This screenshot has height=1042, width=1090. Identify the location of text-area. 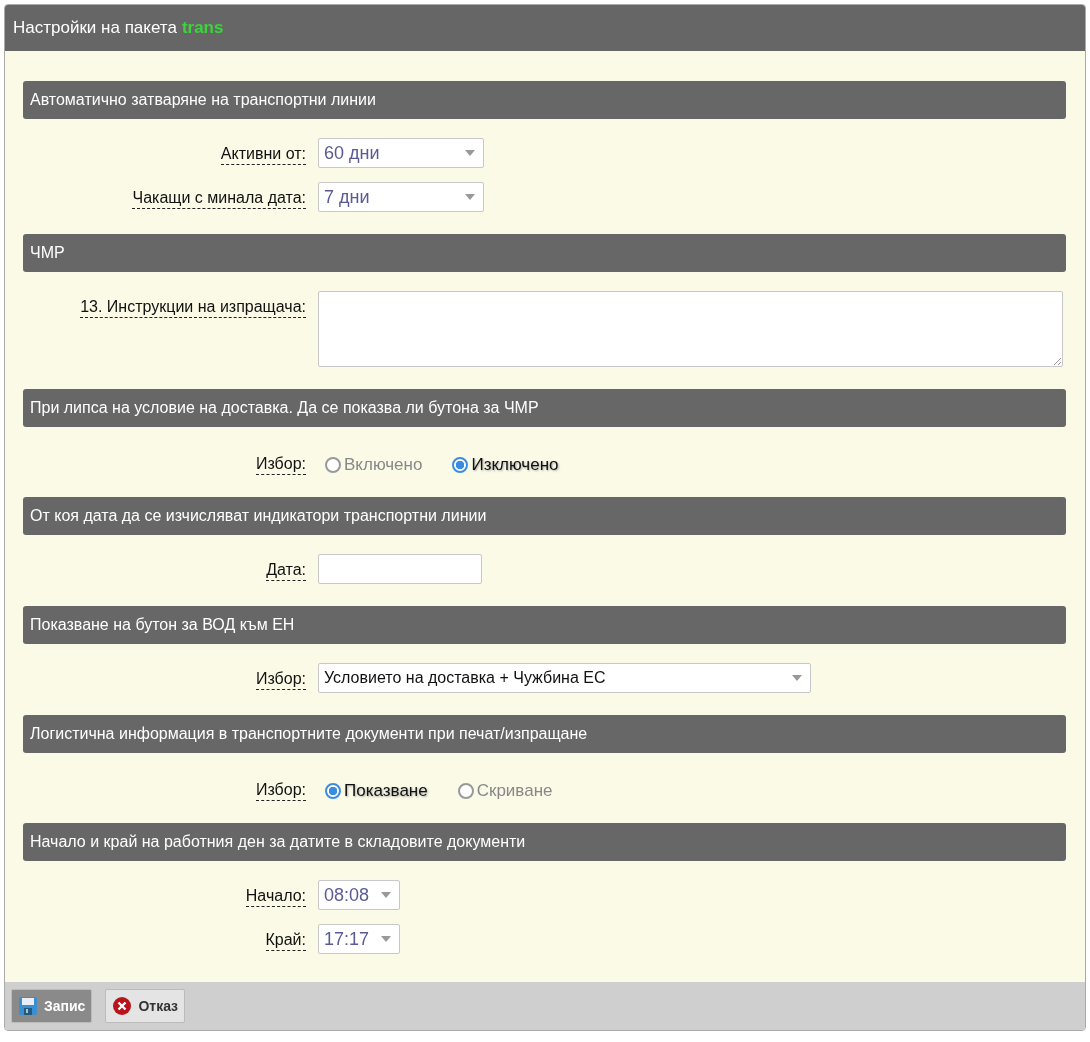
(690, 329).